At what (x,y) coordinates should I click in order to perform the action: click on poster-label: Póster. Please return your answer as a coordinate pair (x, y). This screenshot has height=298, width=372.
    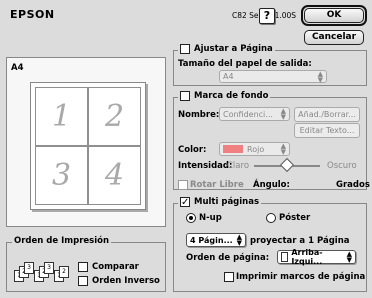
    Looking at the image, I should click on (295, 218).